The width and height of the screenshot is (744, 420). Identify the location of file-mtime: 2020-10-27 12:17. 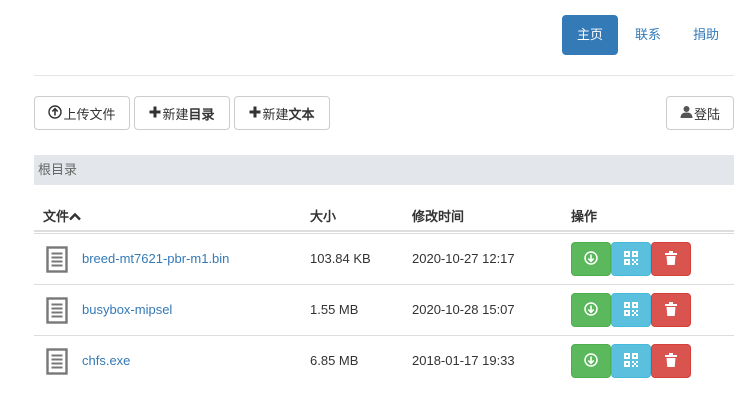
(463, 258).